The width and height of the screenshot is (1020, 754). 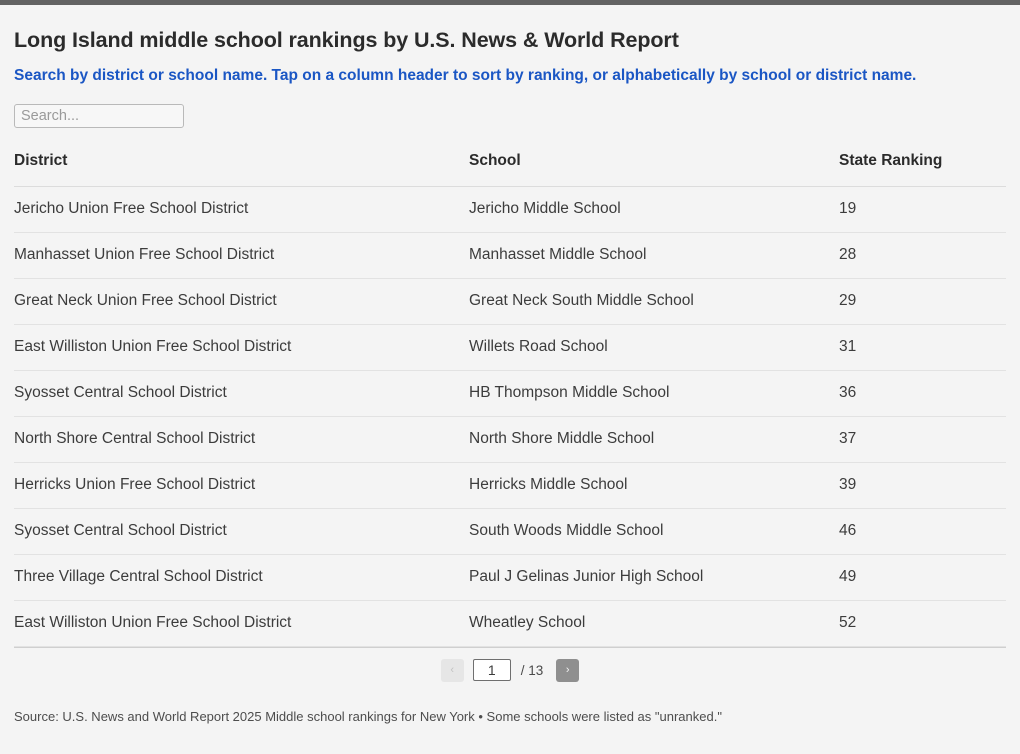 I want to click on cell-school: South Woods Middle School, so click(x=654, y=531).